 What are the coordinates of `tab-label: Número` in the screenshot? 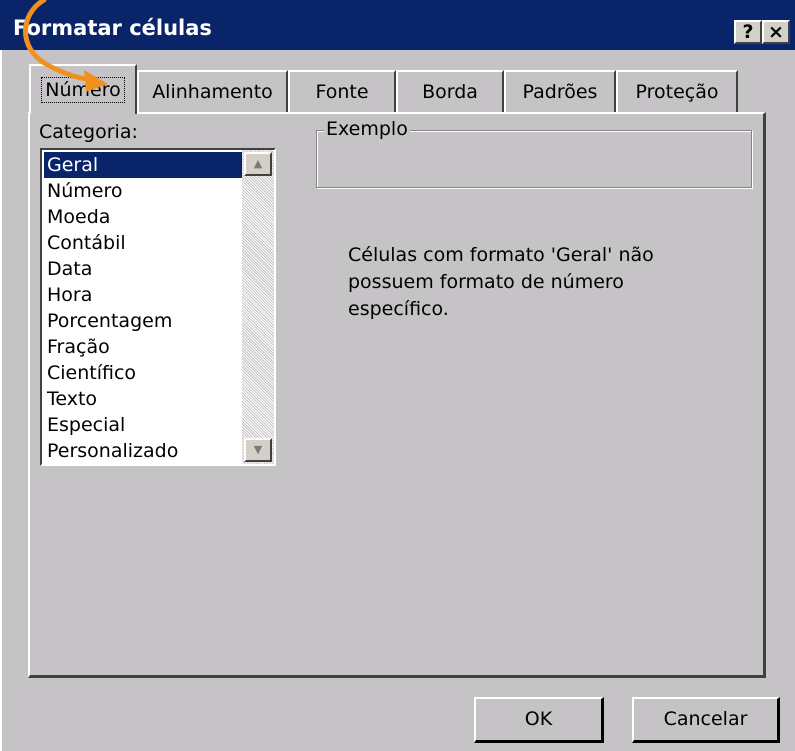 It's located at (83, 90).